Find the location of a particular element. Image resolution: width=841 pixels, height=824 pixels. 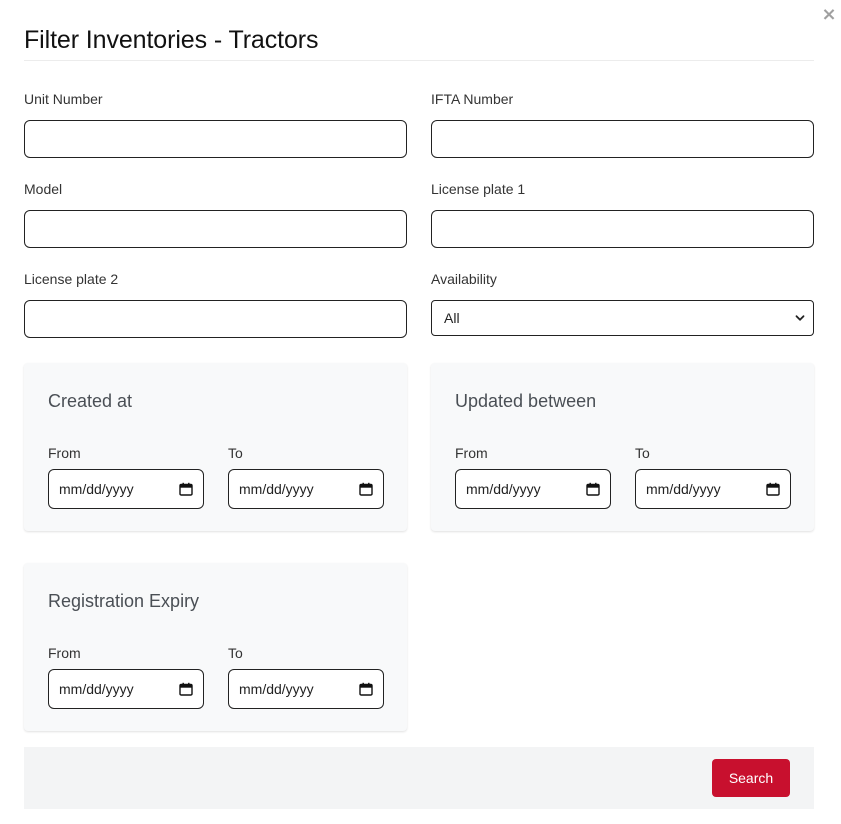

availability-label: Availability is located at coordinates (464, 279).